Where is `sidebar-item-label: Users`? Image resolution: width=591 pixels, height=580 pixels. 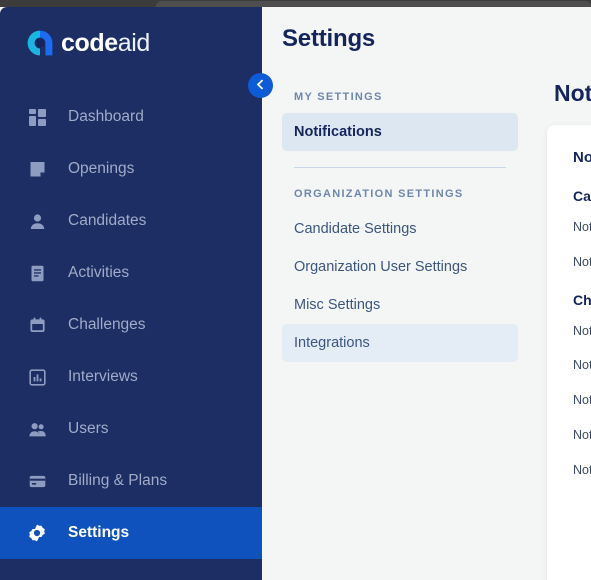 sidebar-item-label: Users is located at coordinates (88, 428).